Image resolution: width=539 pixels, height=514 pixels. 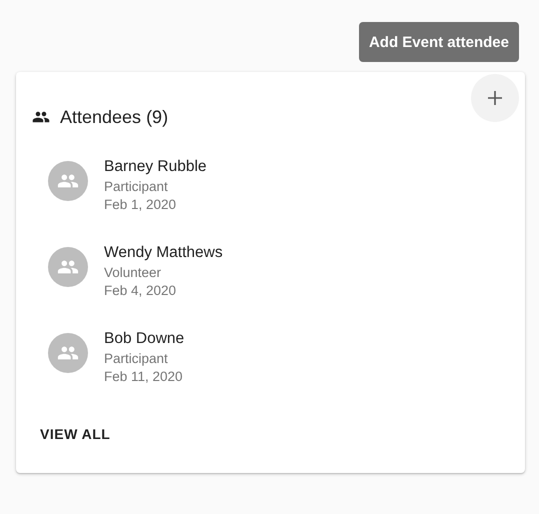 What do you see at coordinates (438, 42) in the screenshot?
I see `add-attendee-button: Add Event attendee` at bounding box center [438, 42].